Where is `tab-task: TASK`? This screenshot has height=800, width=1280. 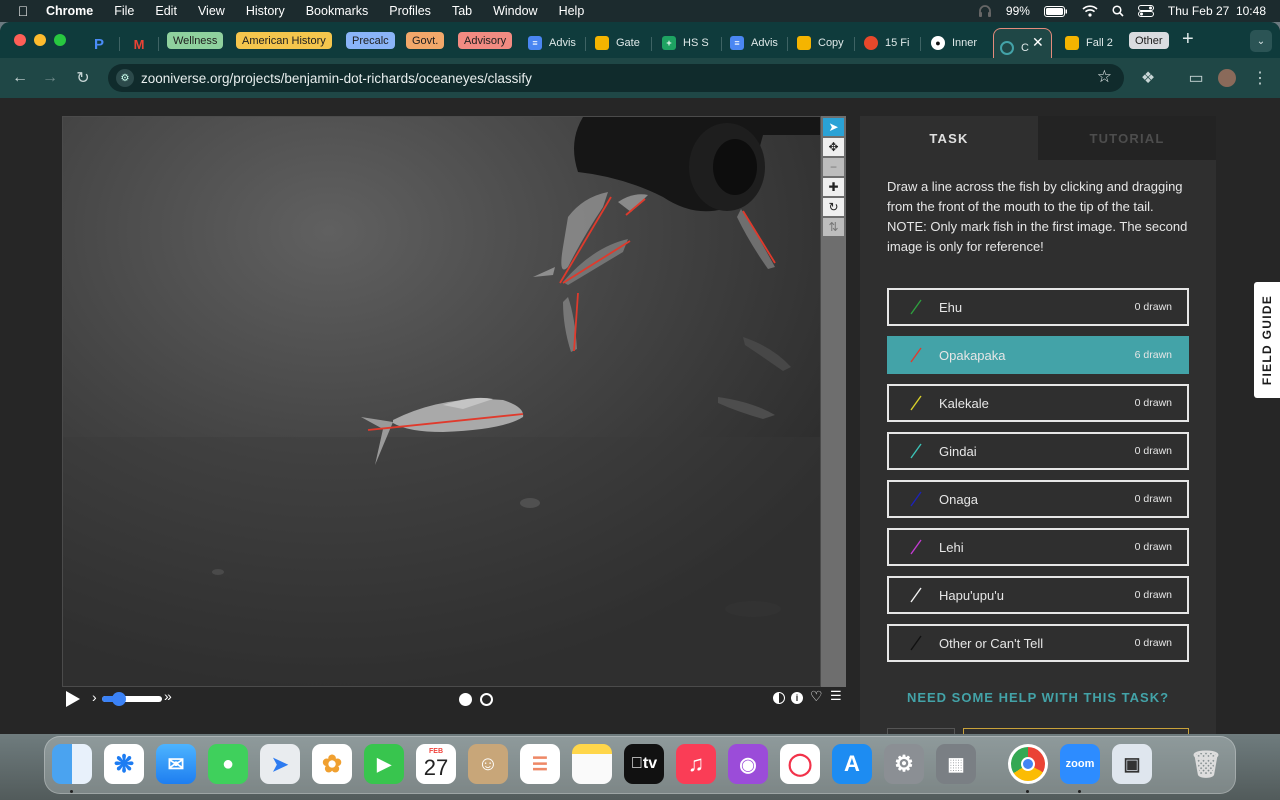
tab-task: TASK is located at coordinates (949, 138).